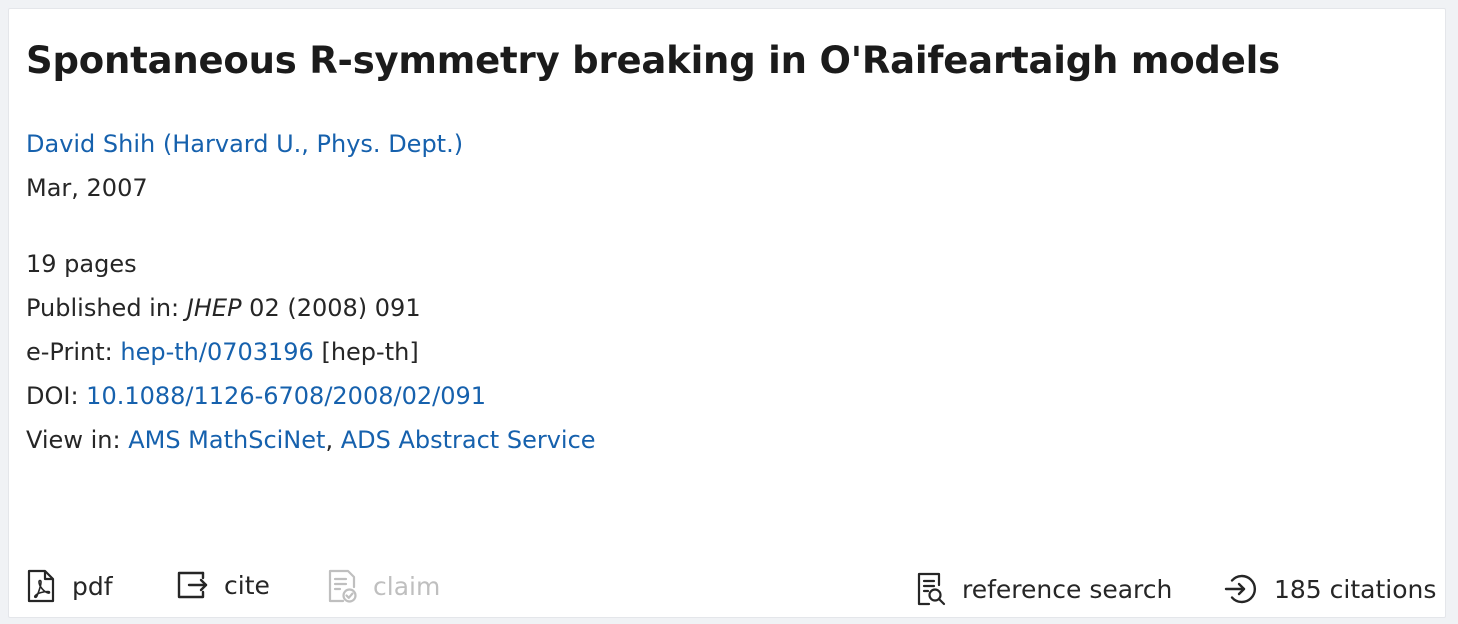  I want to click on journal-volume: 02 (2008) 091, so click(331, 308).